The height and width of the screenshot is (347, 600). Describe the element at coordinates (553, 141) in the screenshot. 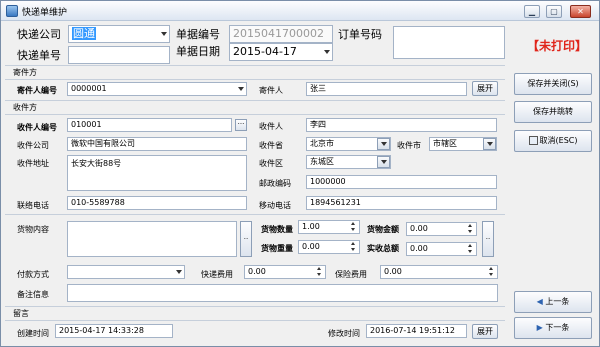

I see `cancel-button: 取消(ESC)` at that location.